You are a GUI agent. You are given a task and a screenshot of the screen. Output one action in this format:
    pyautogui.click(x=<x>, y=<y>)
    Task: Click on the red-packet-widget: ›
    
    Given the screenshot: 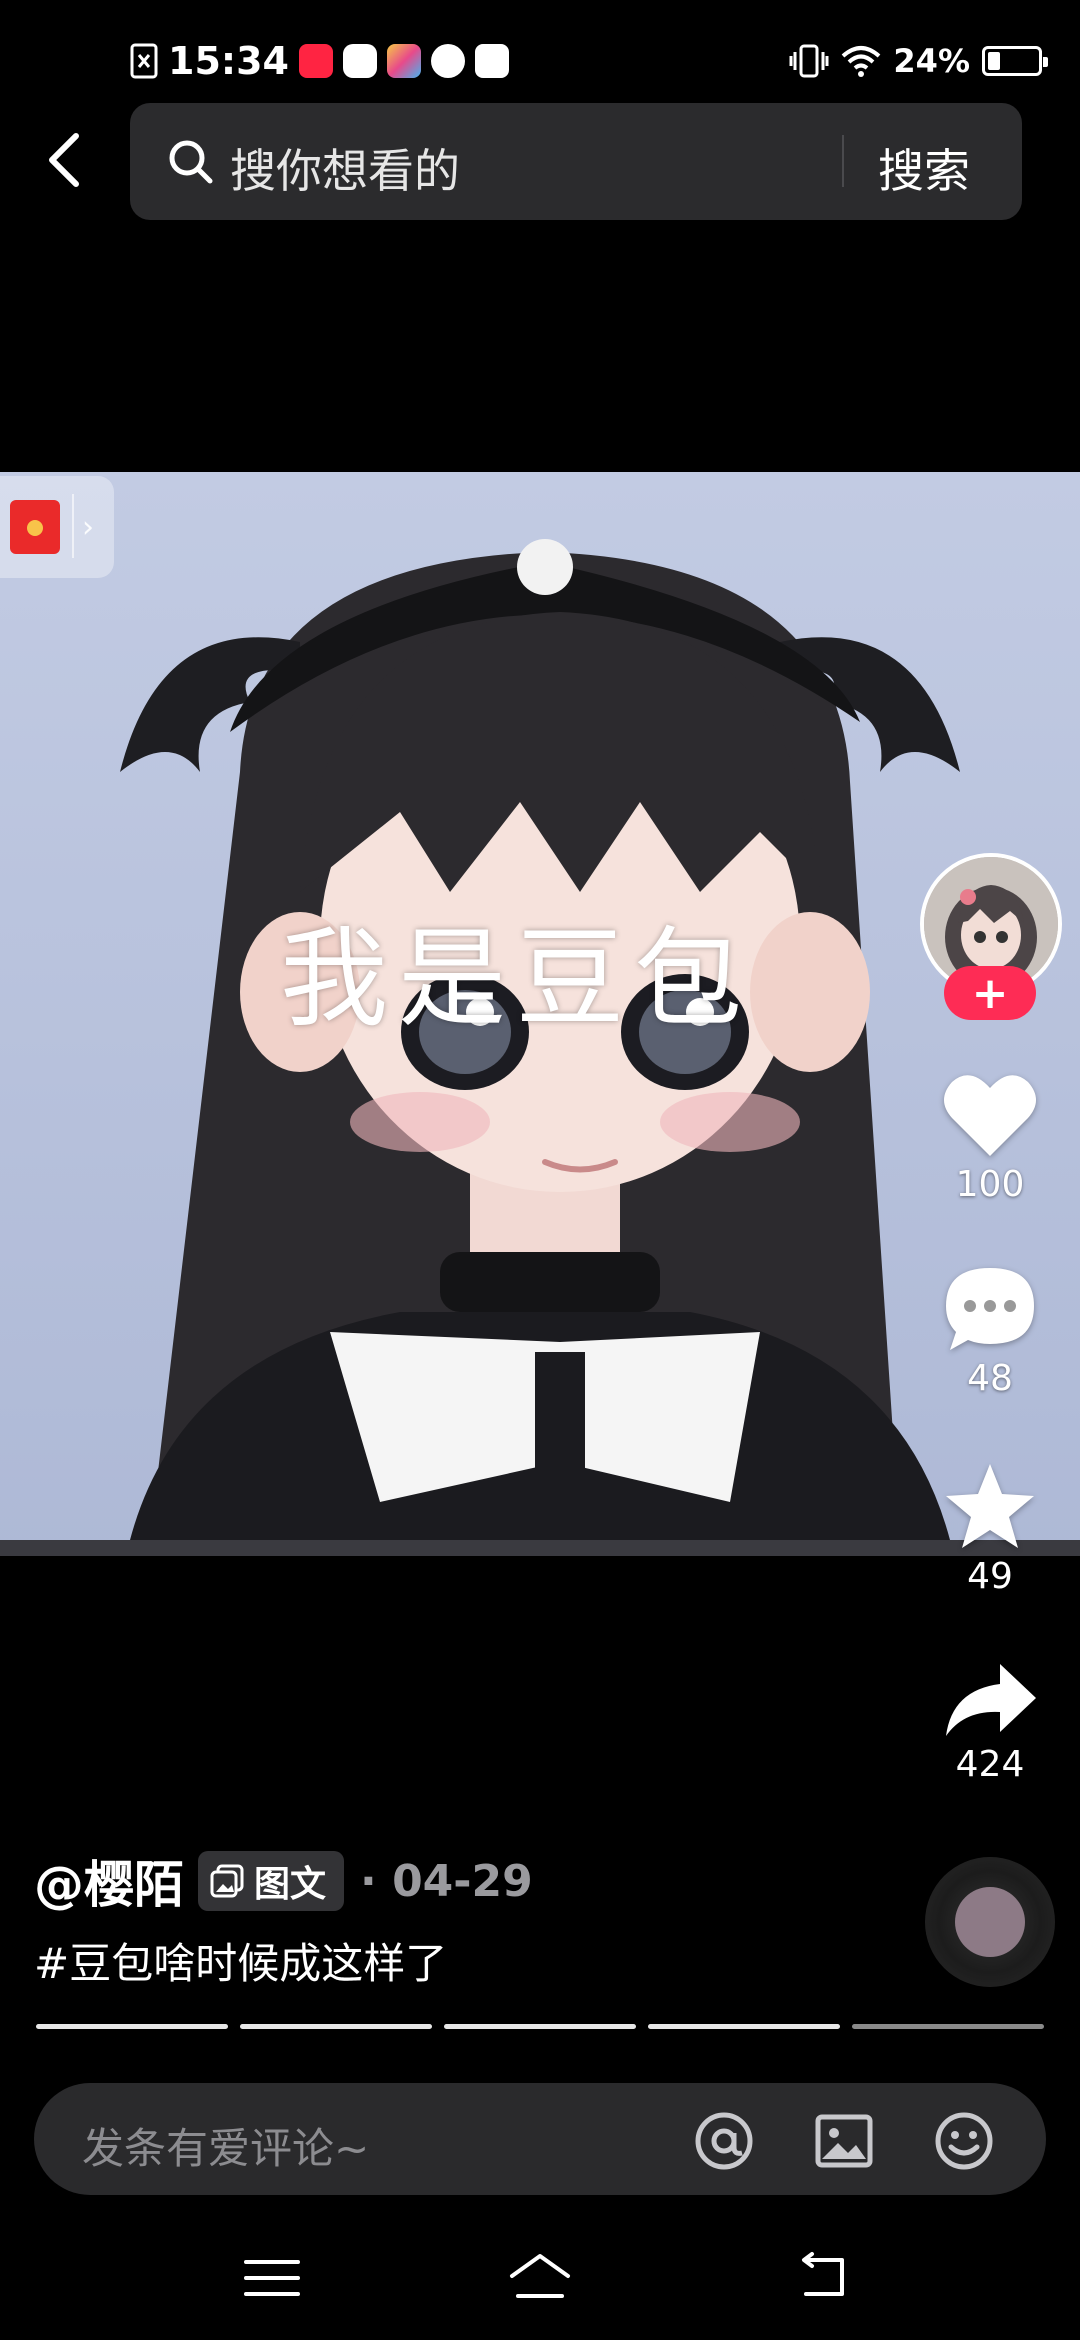 What is the action you would take?
    pyautogui.click(x=57, y=527)
    